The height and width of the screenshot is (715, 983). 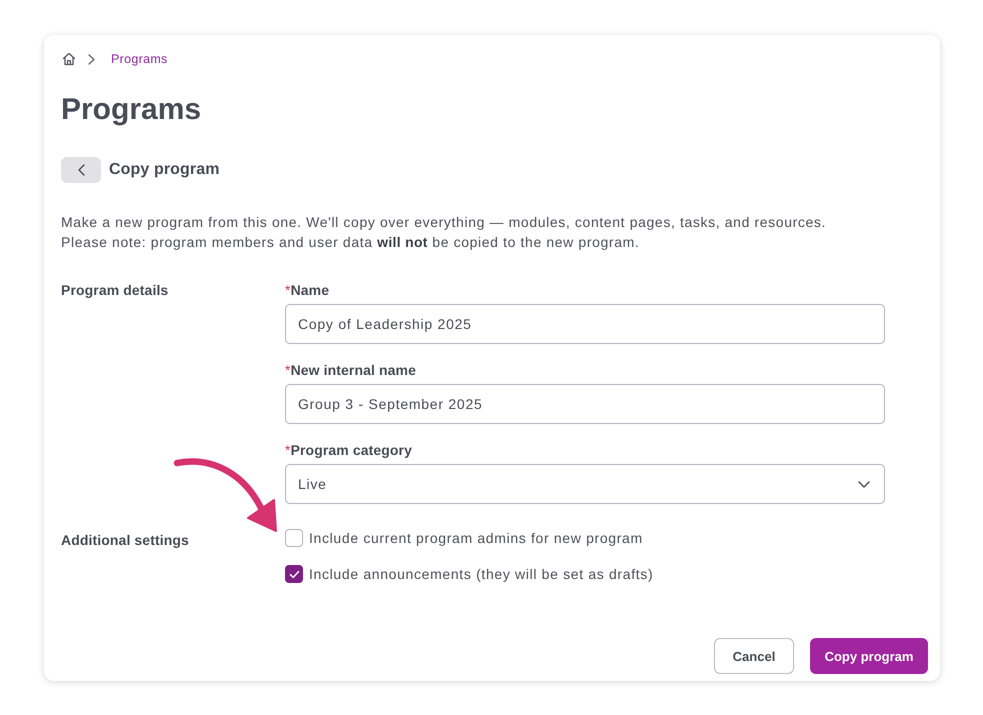 What do you see at coordinates (81, 170) in the screenshot?
I see `chevron-left-icon` at bounding box center [81, 170].